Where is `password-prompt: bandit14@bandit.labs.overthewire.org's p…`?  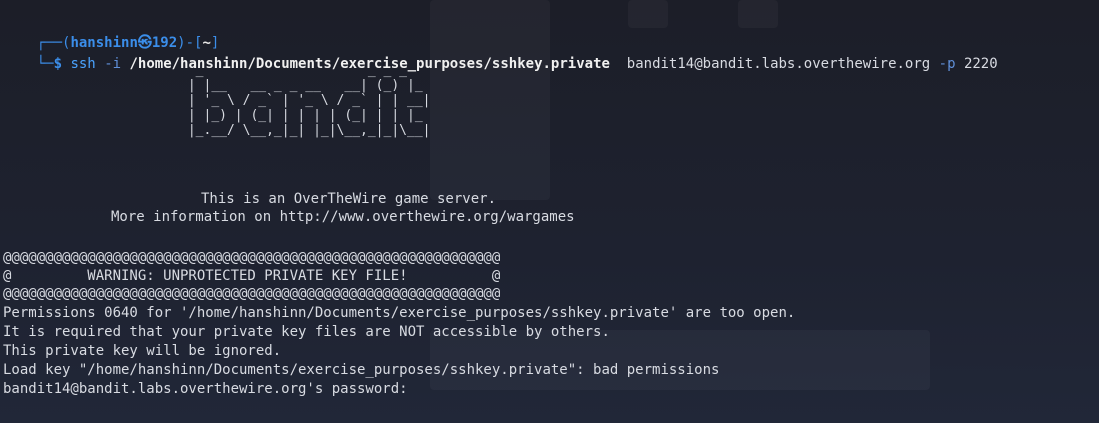
password-prompt: bandit14@bandit.labs.overthewire.org's p… is located at coordinates (205, 389).